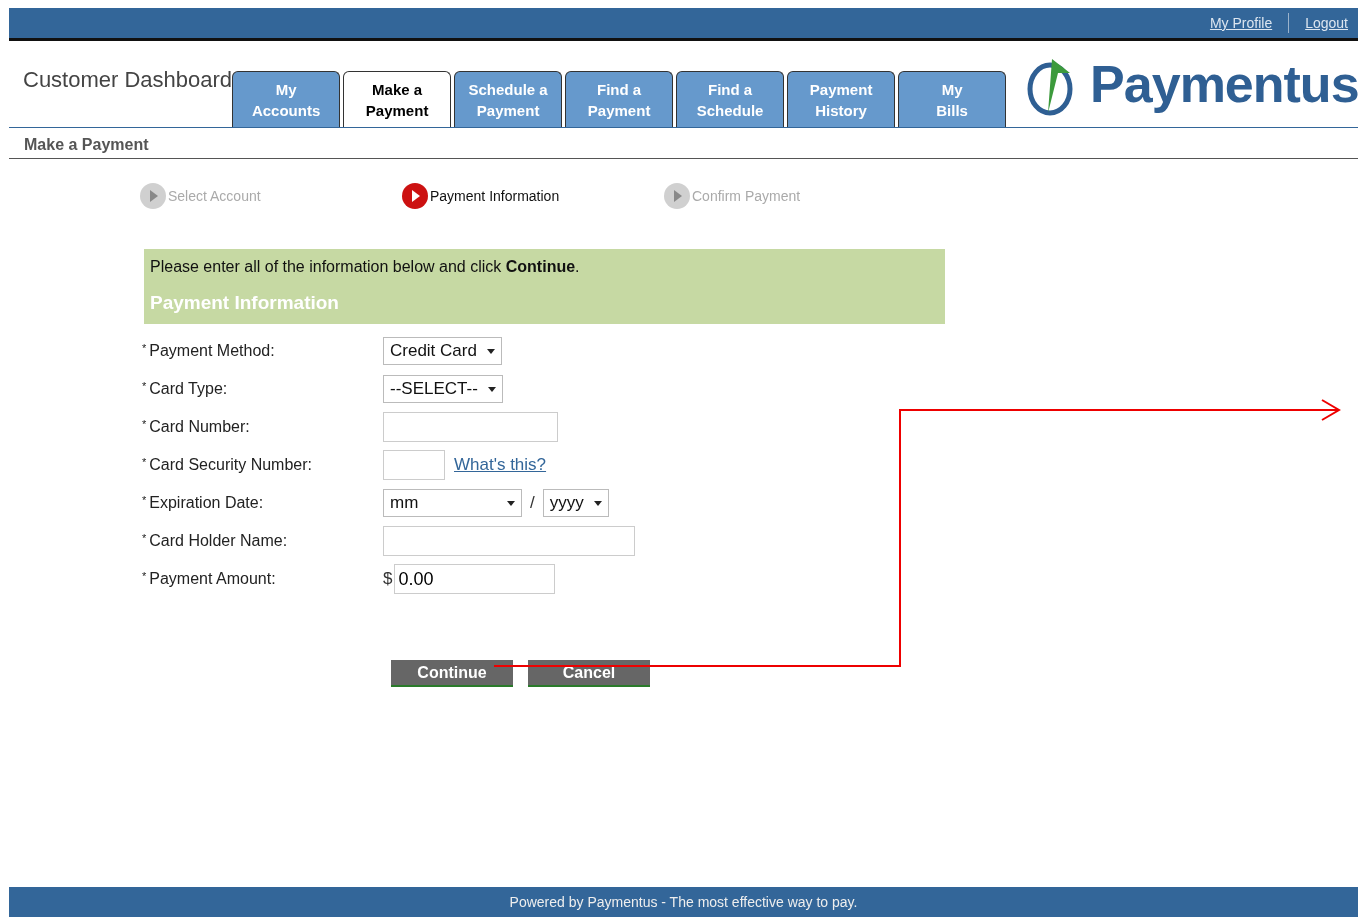 This screenshot has height=917, width=1358. Describe the element at coordinates (1326, 23) in the screenshot. I see `top-link: Logout` at that location.